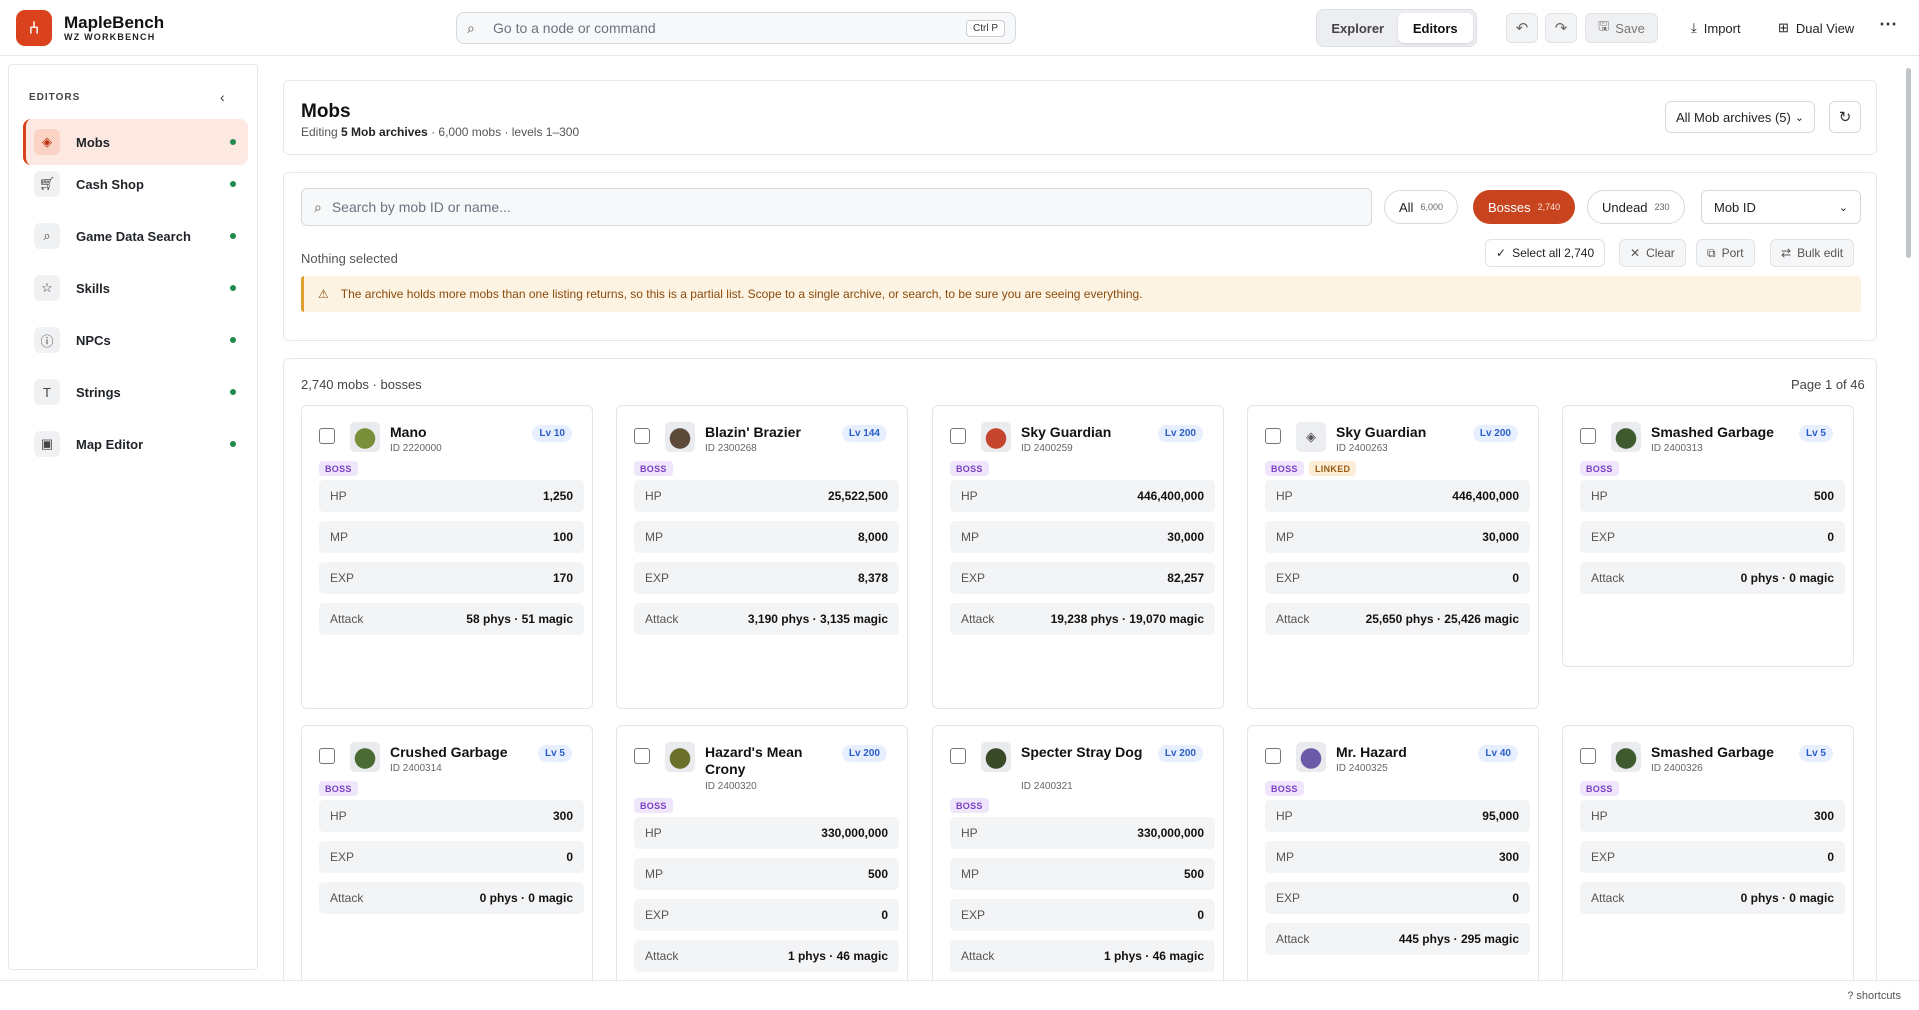 This screenshot has width=1919, height=1010. Describe the element at coordinates (451, 537) in the screenshot. I see `stat-row: MP 100` at that location.